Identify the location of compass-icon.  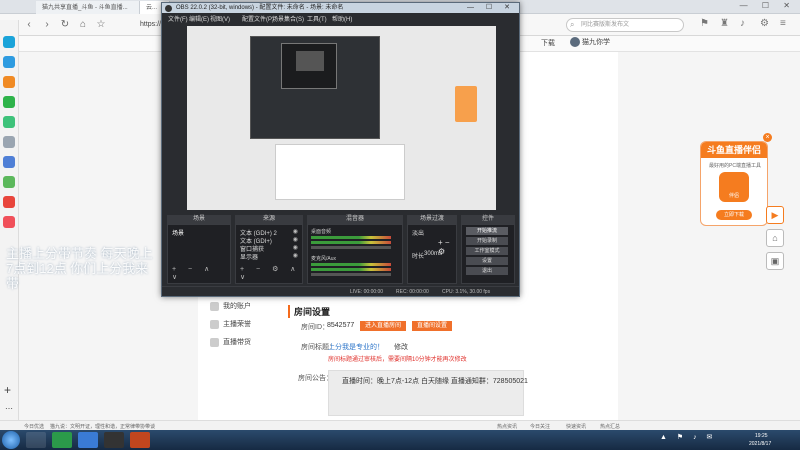
(9, 42).